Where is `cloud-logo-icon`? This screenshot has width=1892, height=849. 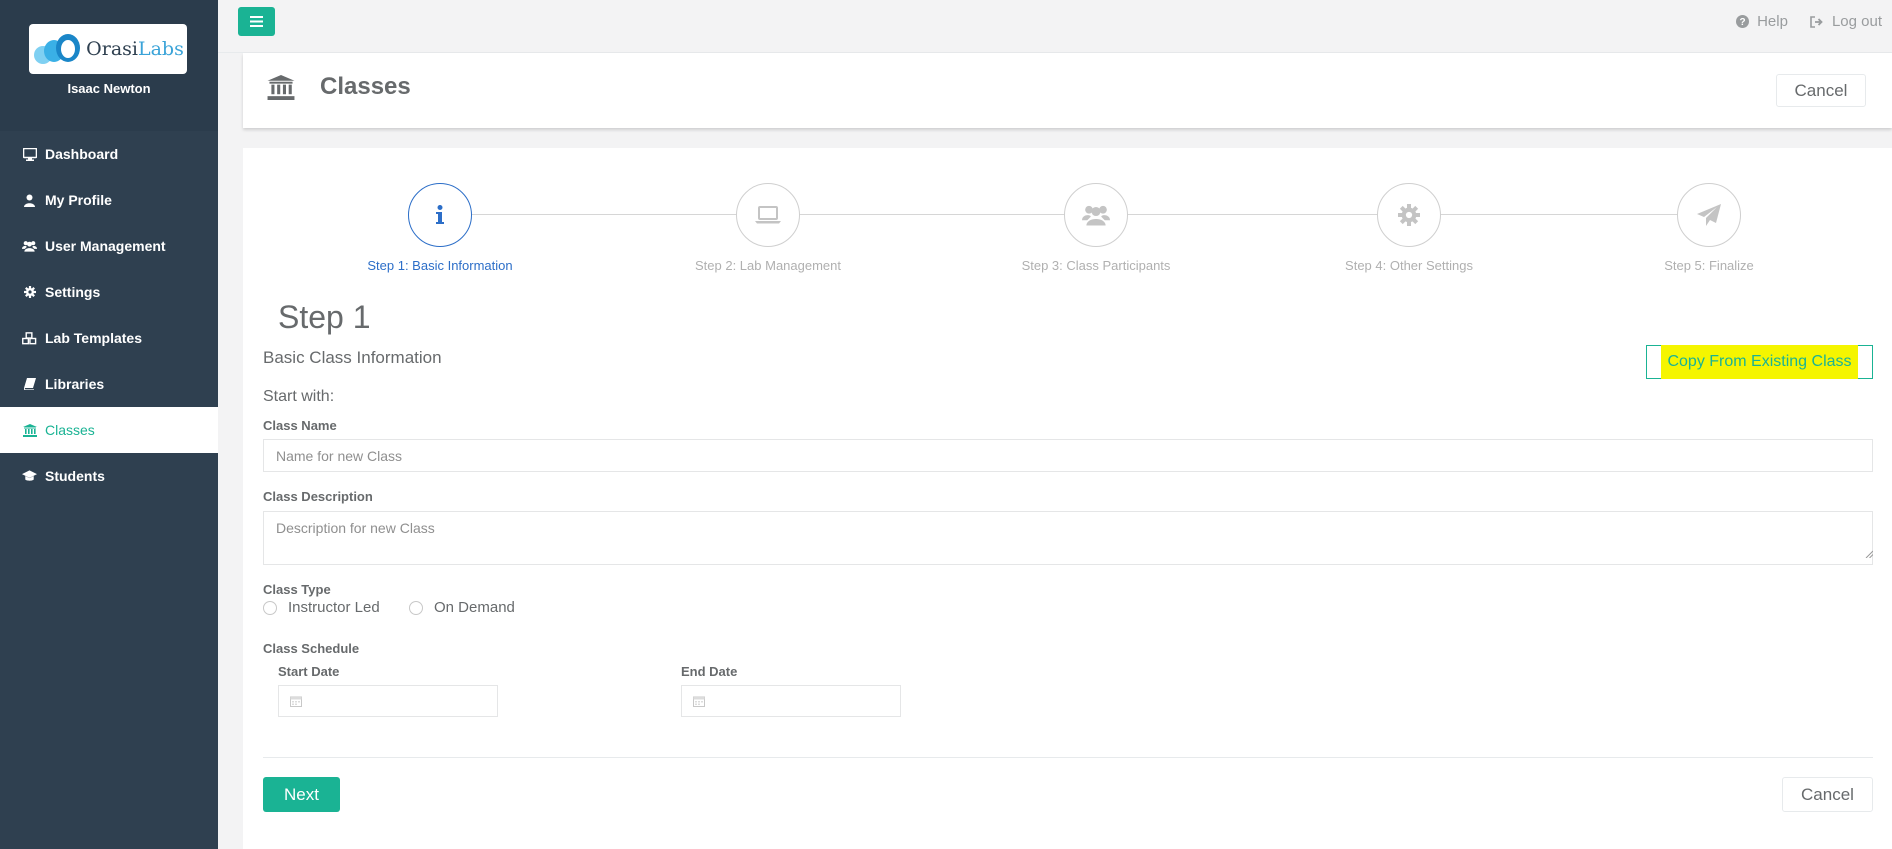
cloud-logo-icon is located at coordinates (58, 49).